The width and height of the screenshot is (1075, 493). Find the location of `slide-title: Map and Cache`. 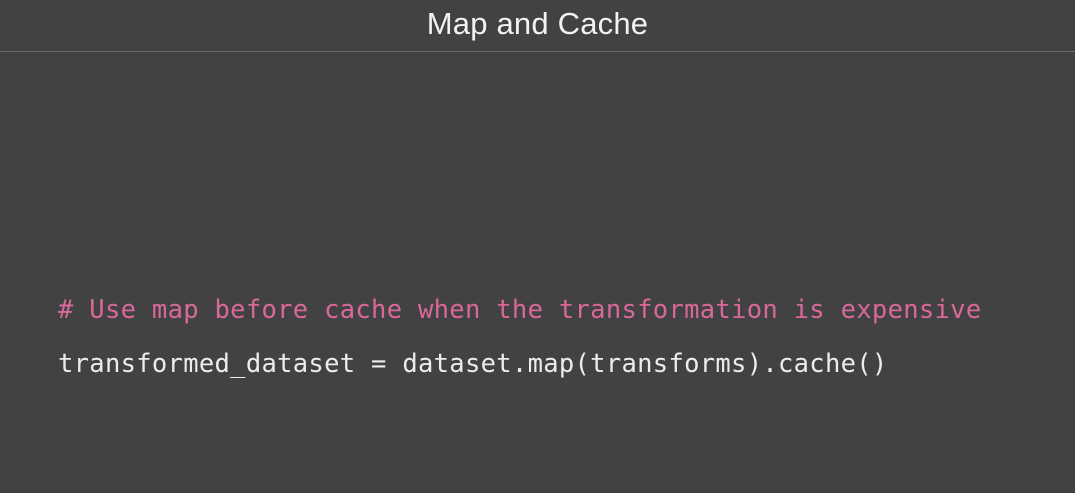

slide-title: Map and Cache is located at coordinates (537, 23).